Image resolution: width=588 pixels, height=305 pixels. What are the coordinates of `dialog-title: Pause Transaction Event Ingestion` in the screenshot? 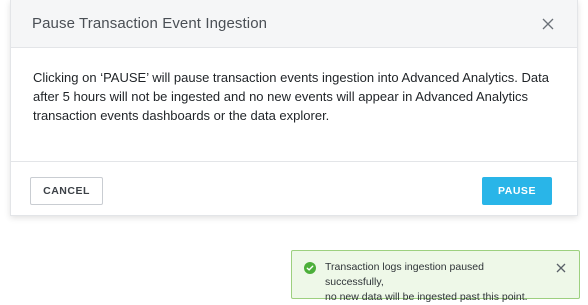 It's located at (150, 23).